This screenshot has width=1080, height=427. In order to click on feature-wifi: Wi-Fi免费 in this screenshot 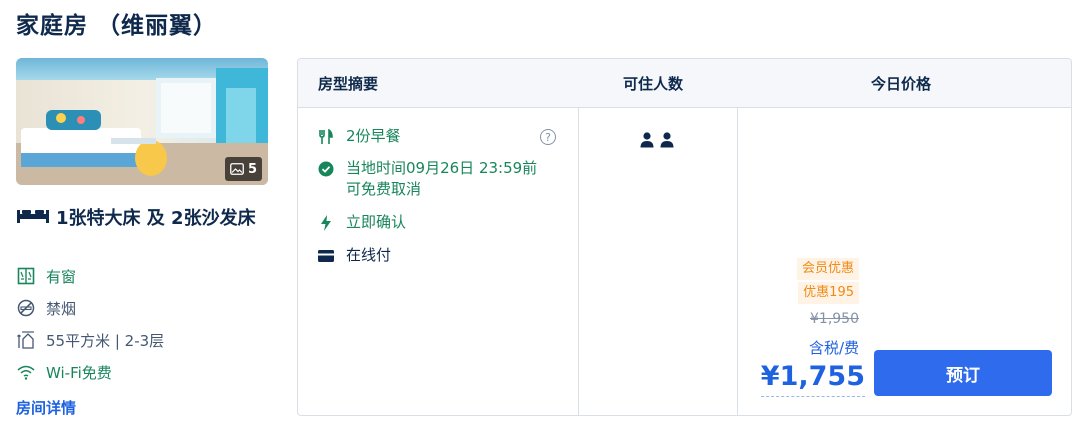, I will do `click(64, 372)`.